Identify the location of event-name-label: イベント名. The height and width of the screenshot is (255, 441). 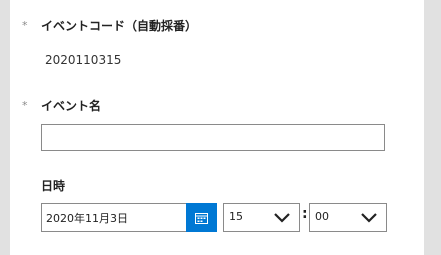
(71, 106).